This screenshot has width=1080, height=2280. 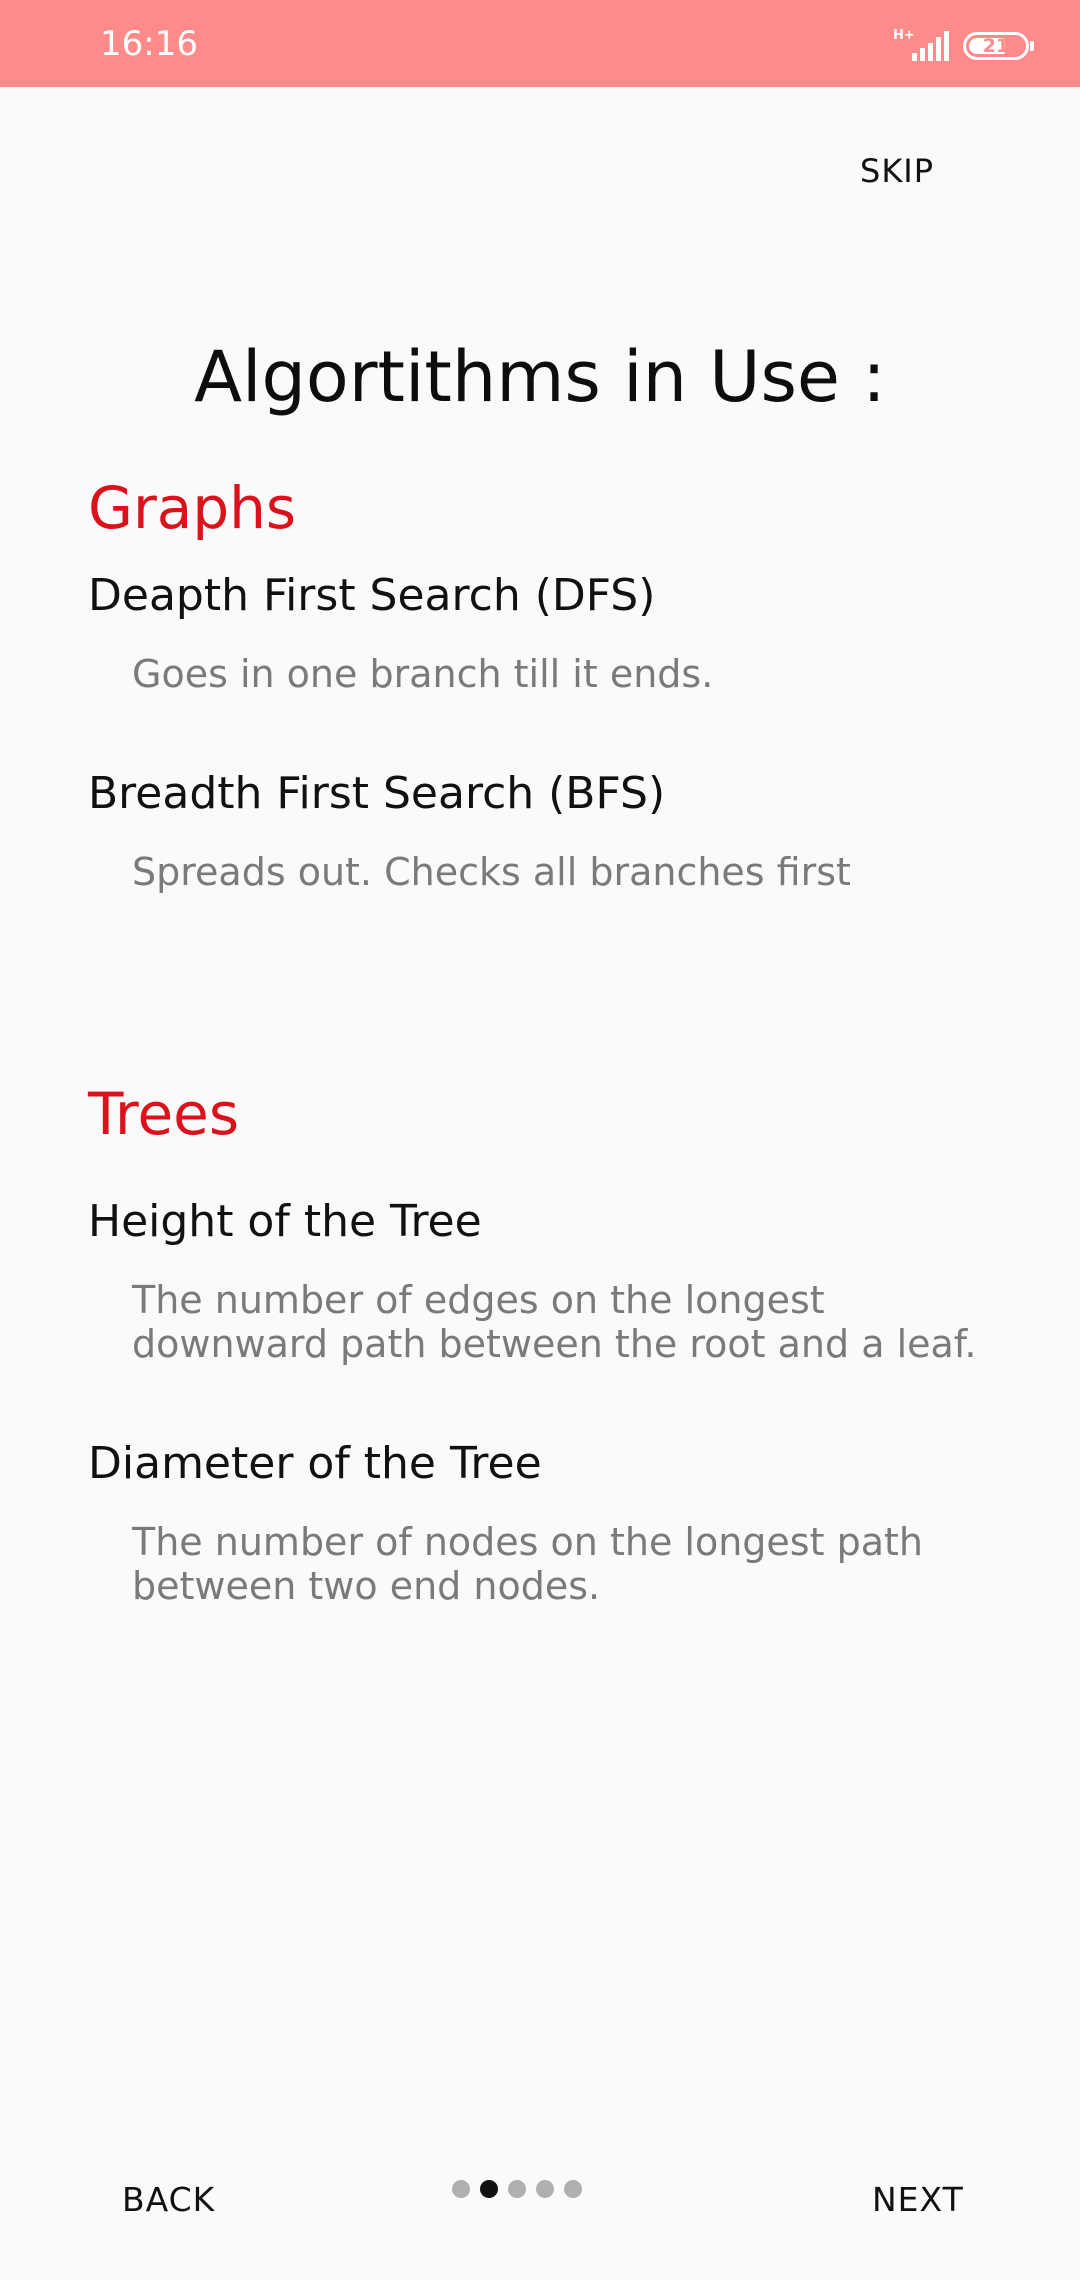 I want to click on signal-icon, so click(x=930, y=46).